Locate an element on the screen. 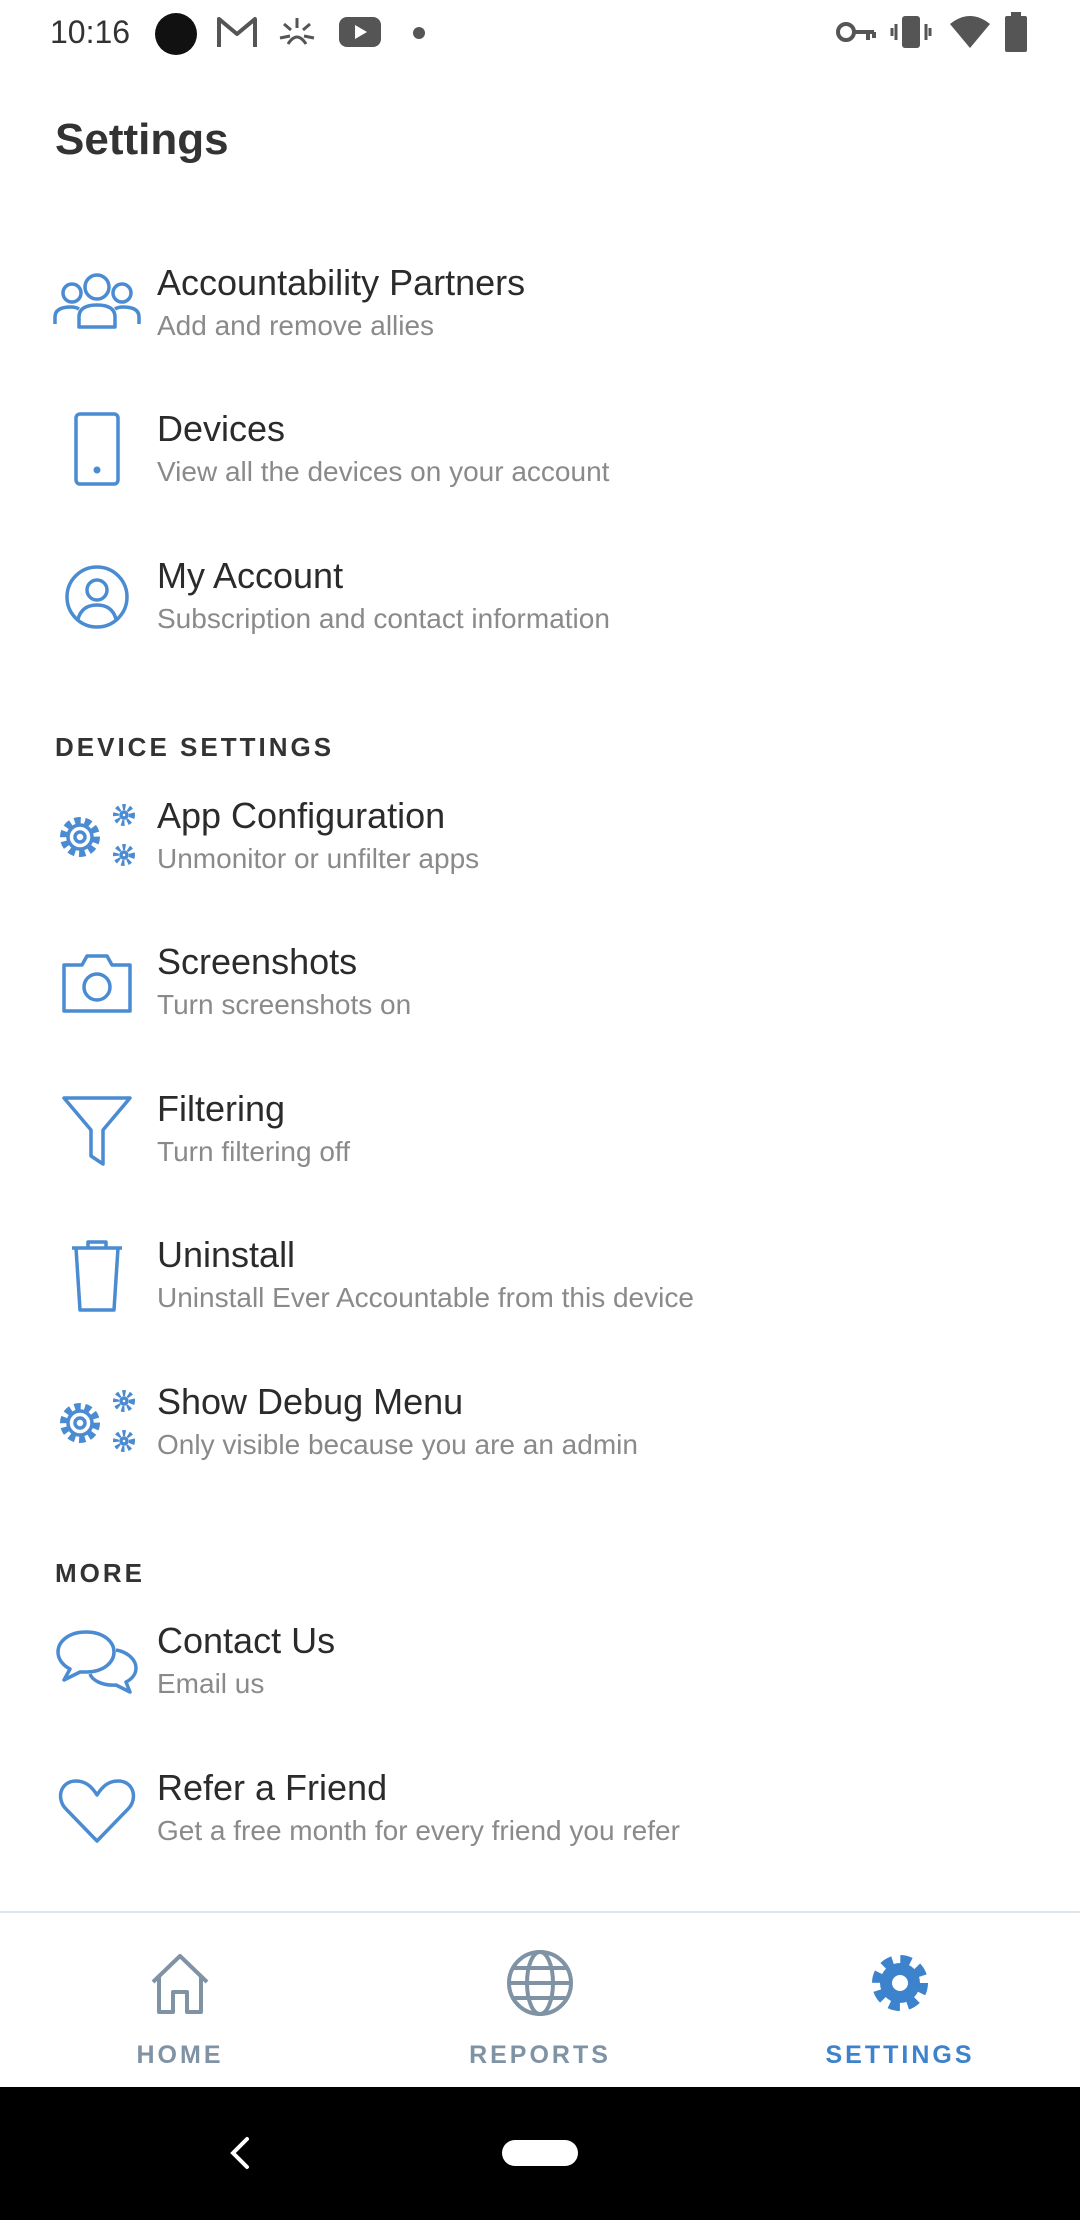 Image resolution: width=1080 pixels, height=2220 pixels. nav-label: SETTINGS is located at coordinates (900, 2055).